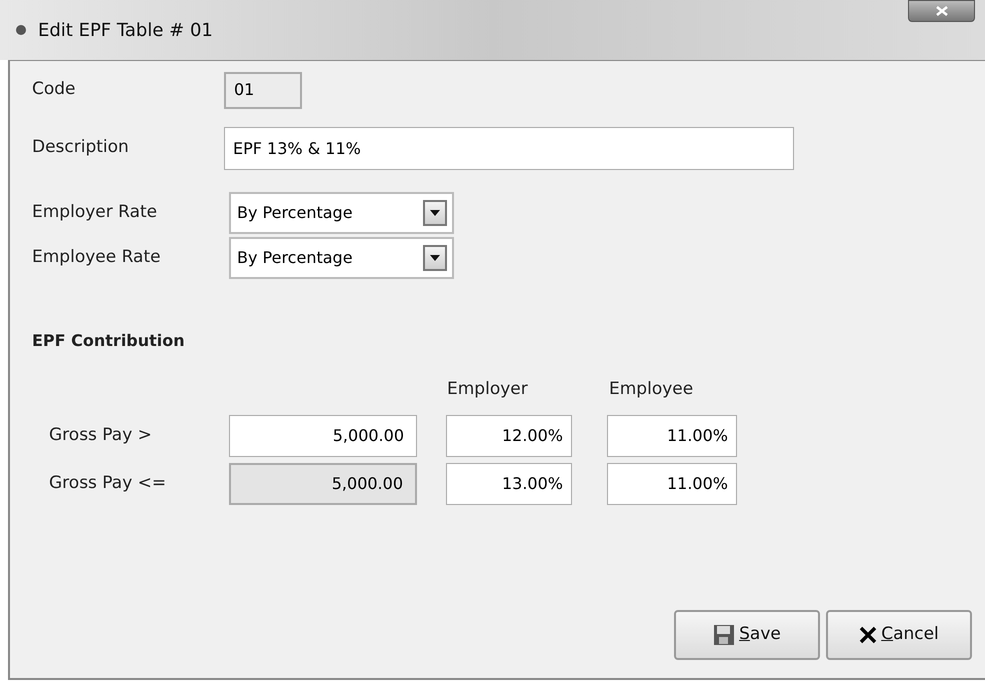  I want to click on employee-rate-field: 11.00%, so click(672, 436).